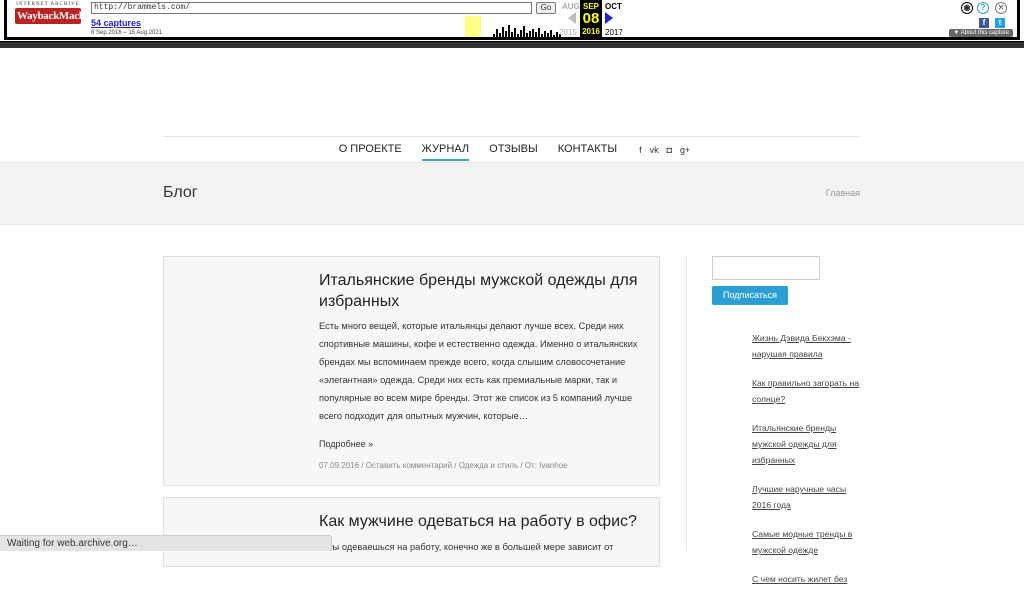 The image size is (1024, 600). Describe the element at coordinates (591, 31) in the screenshot. I see `current-year-label: 2016` at that location.